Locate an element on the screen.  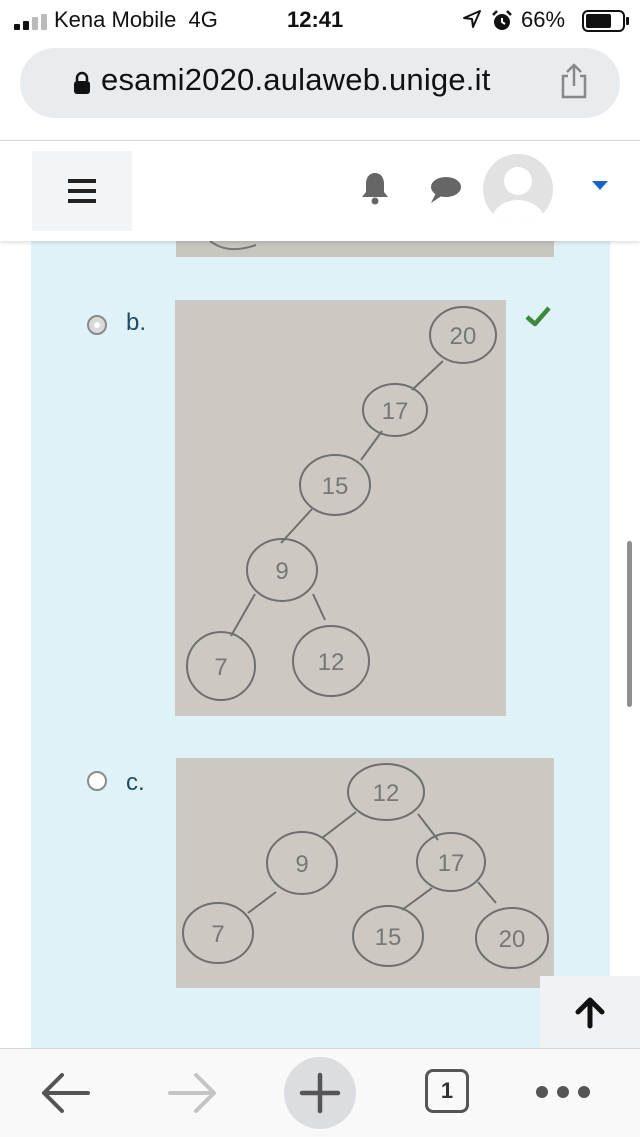
site-header is located at coordinates (320, 191).